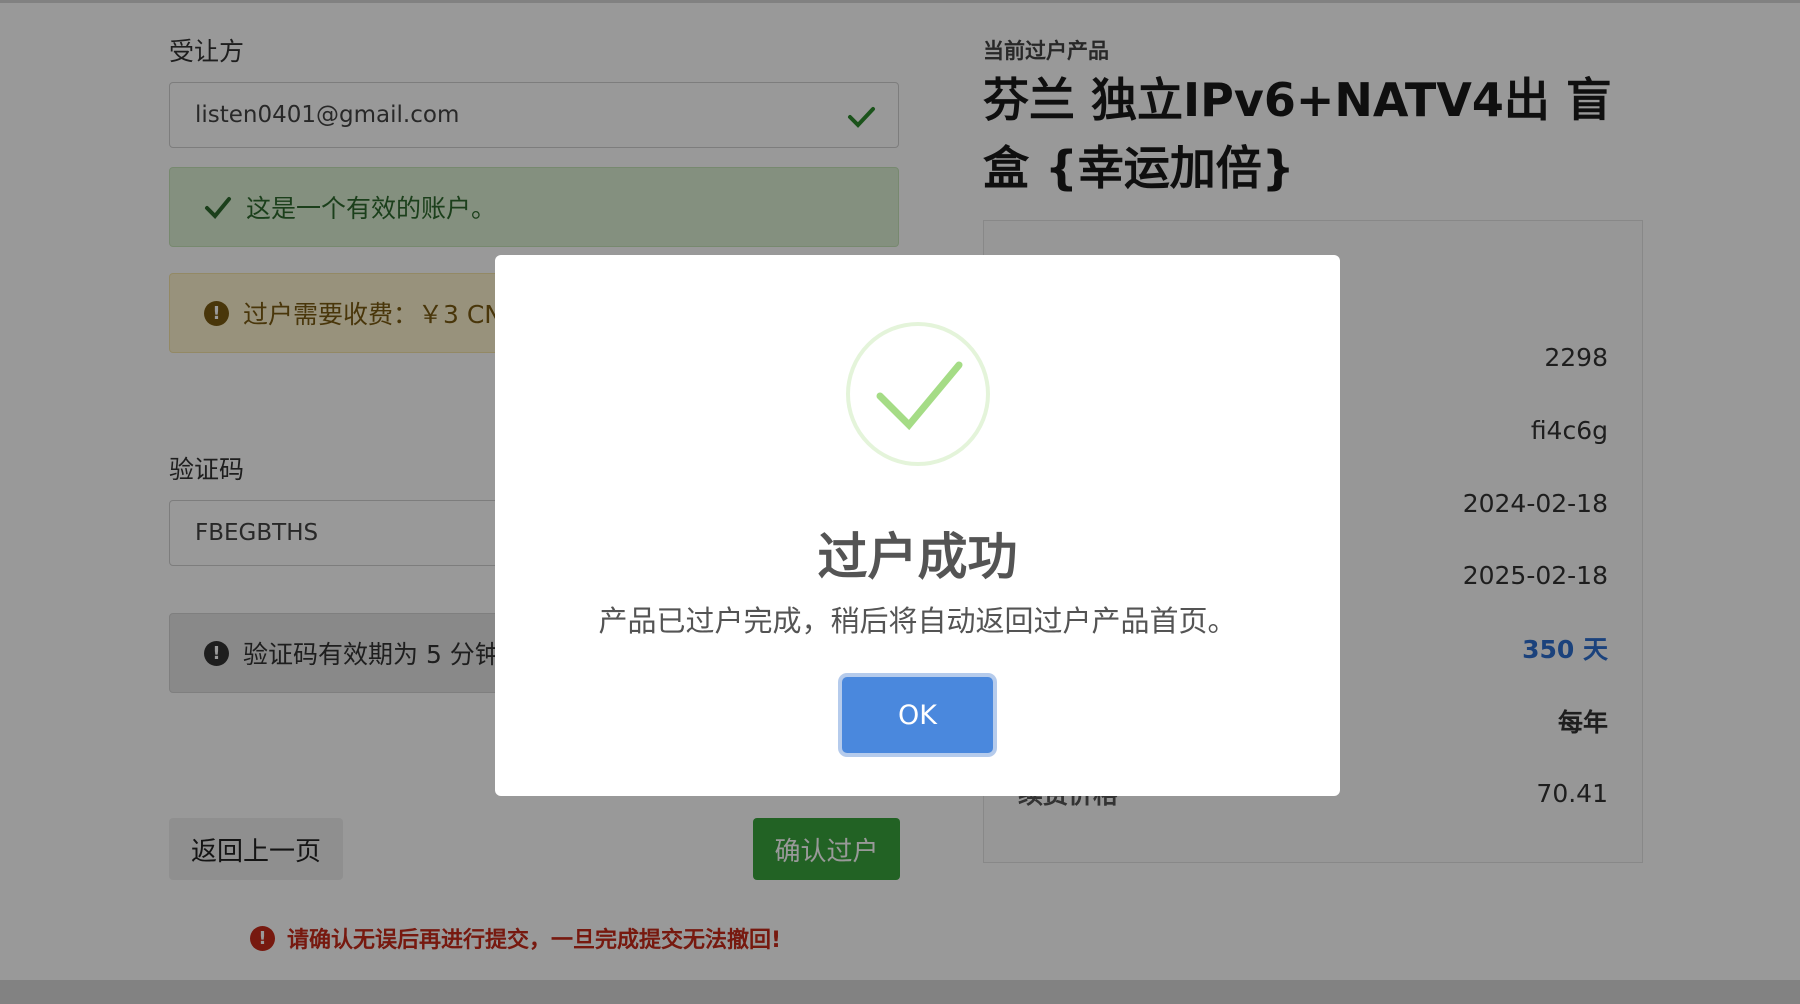 The height and width of the screenshot is (1004, 1800). Describe the element at coordinates (917, 715) in the screenshot. I see `ok-button: OK` at that location.